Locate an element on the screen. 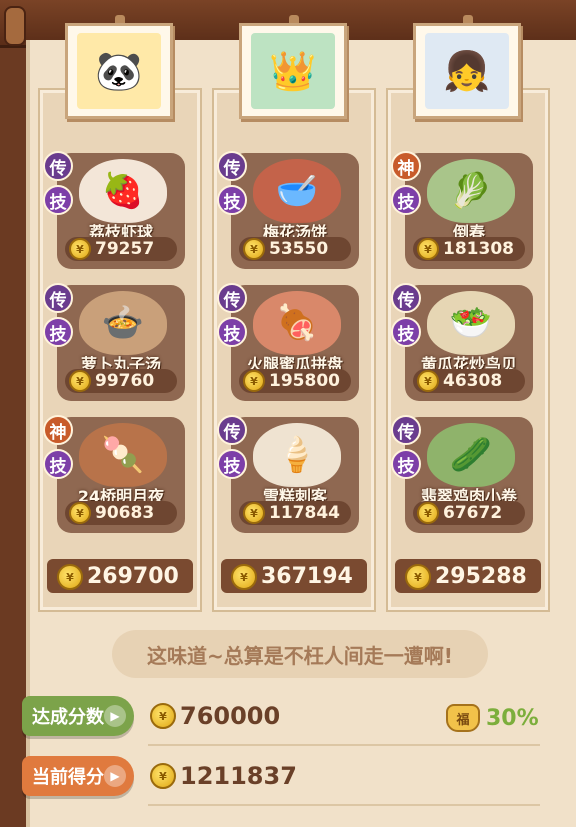 The height and width of the screenshot is (827, 576). dish-card: 🍲 传 技 萝卜丸子汤 ¥ 99760 is located at coordinates (114, 342).